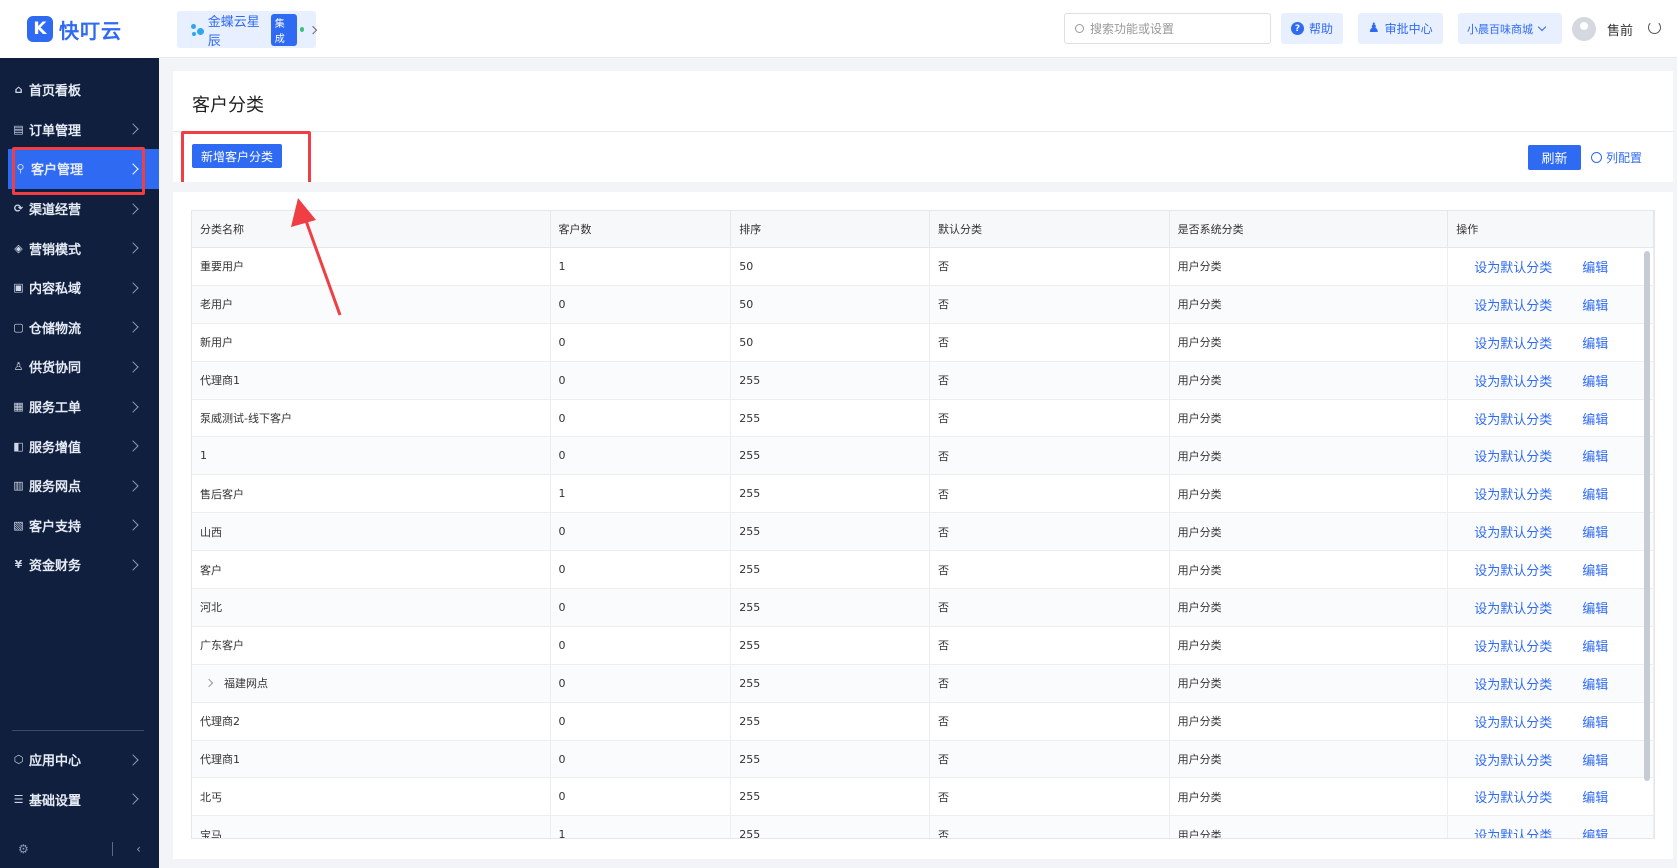  I want to click on sidebar-item: ¥ 资金财务, so click(79, 565).